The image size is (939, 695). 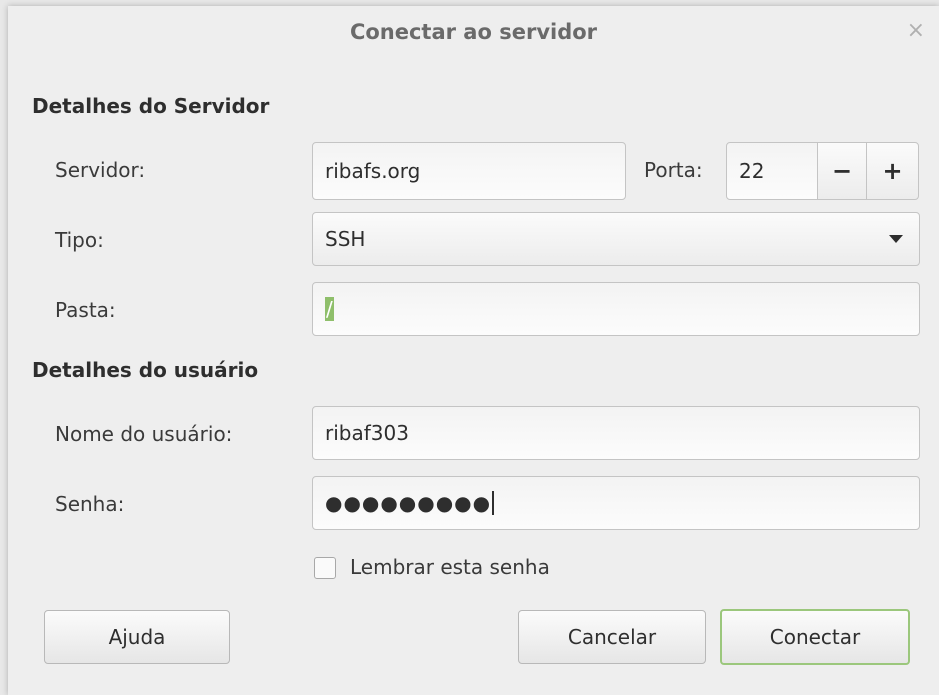 What do you see at coordinates (79, 240) in the screenshot?
I see `type-label: Tipo:` at bounding box center [79, 240].